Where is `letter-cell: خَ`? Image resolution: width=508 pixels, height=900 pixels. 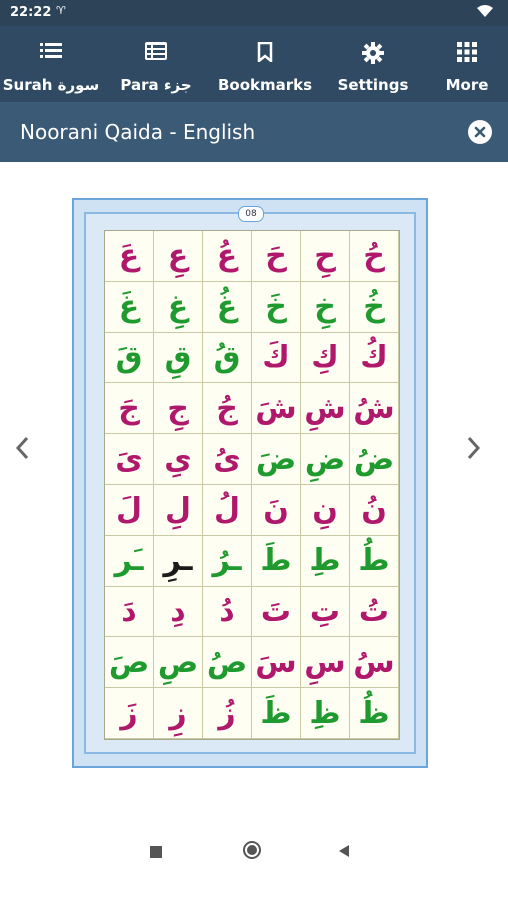
letter-cell: خَ is located at coordinates (276, 307).